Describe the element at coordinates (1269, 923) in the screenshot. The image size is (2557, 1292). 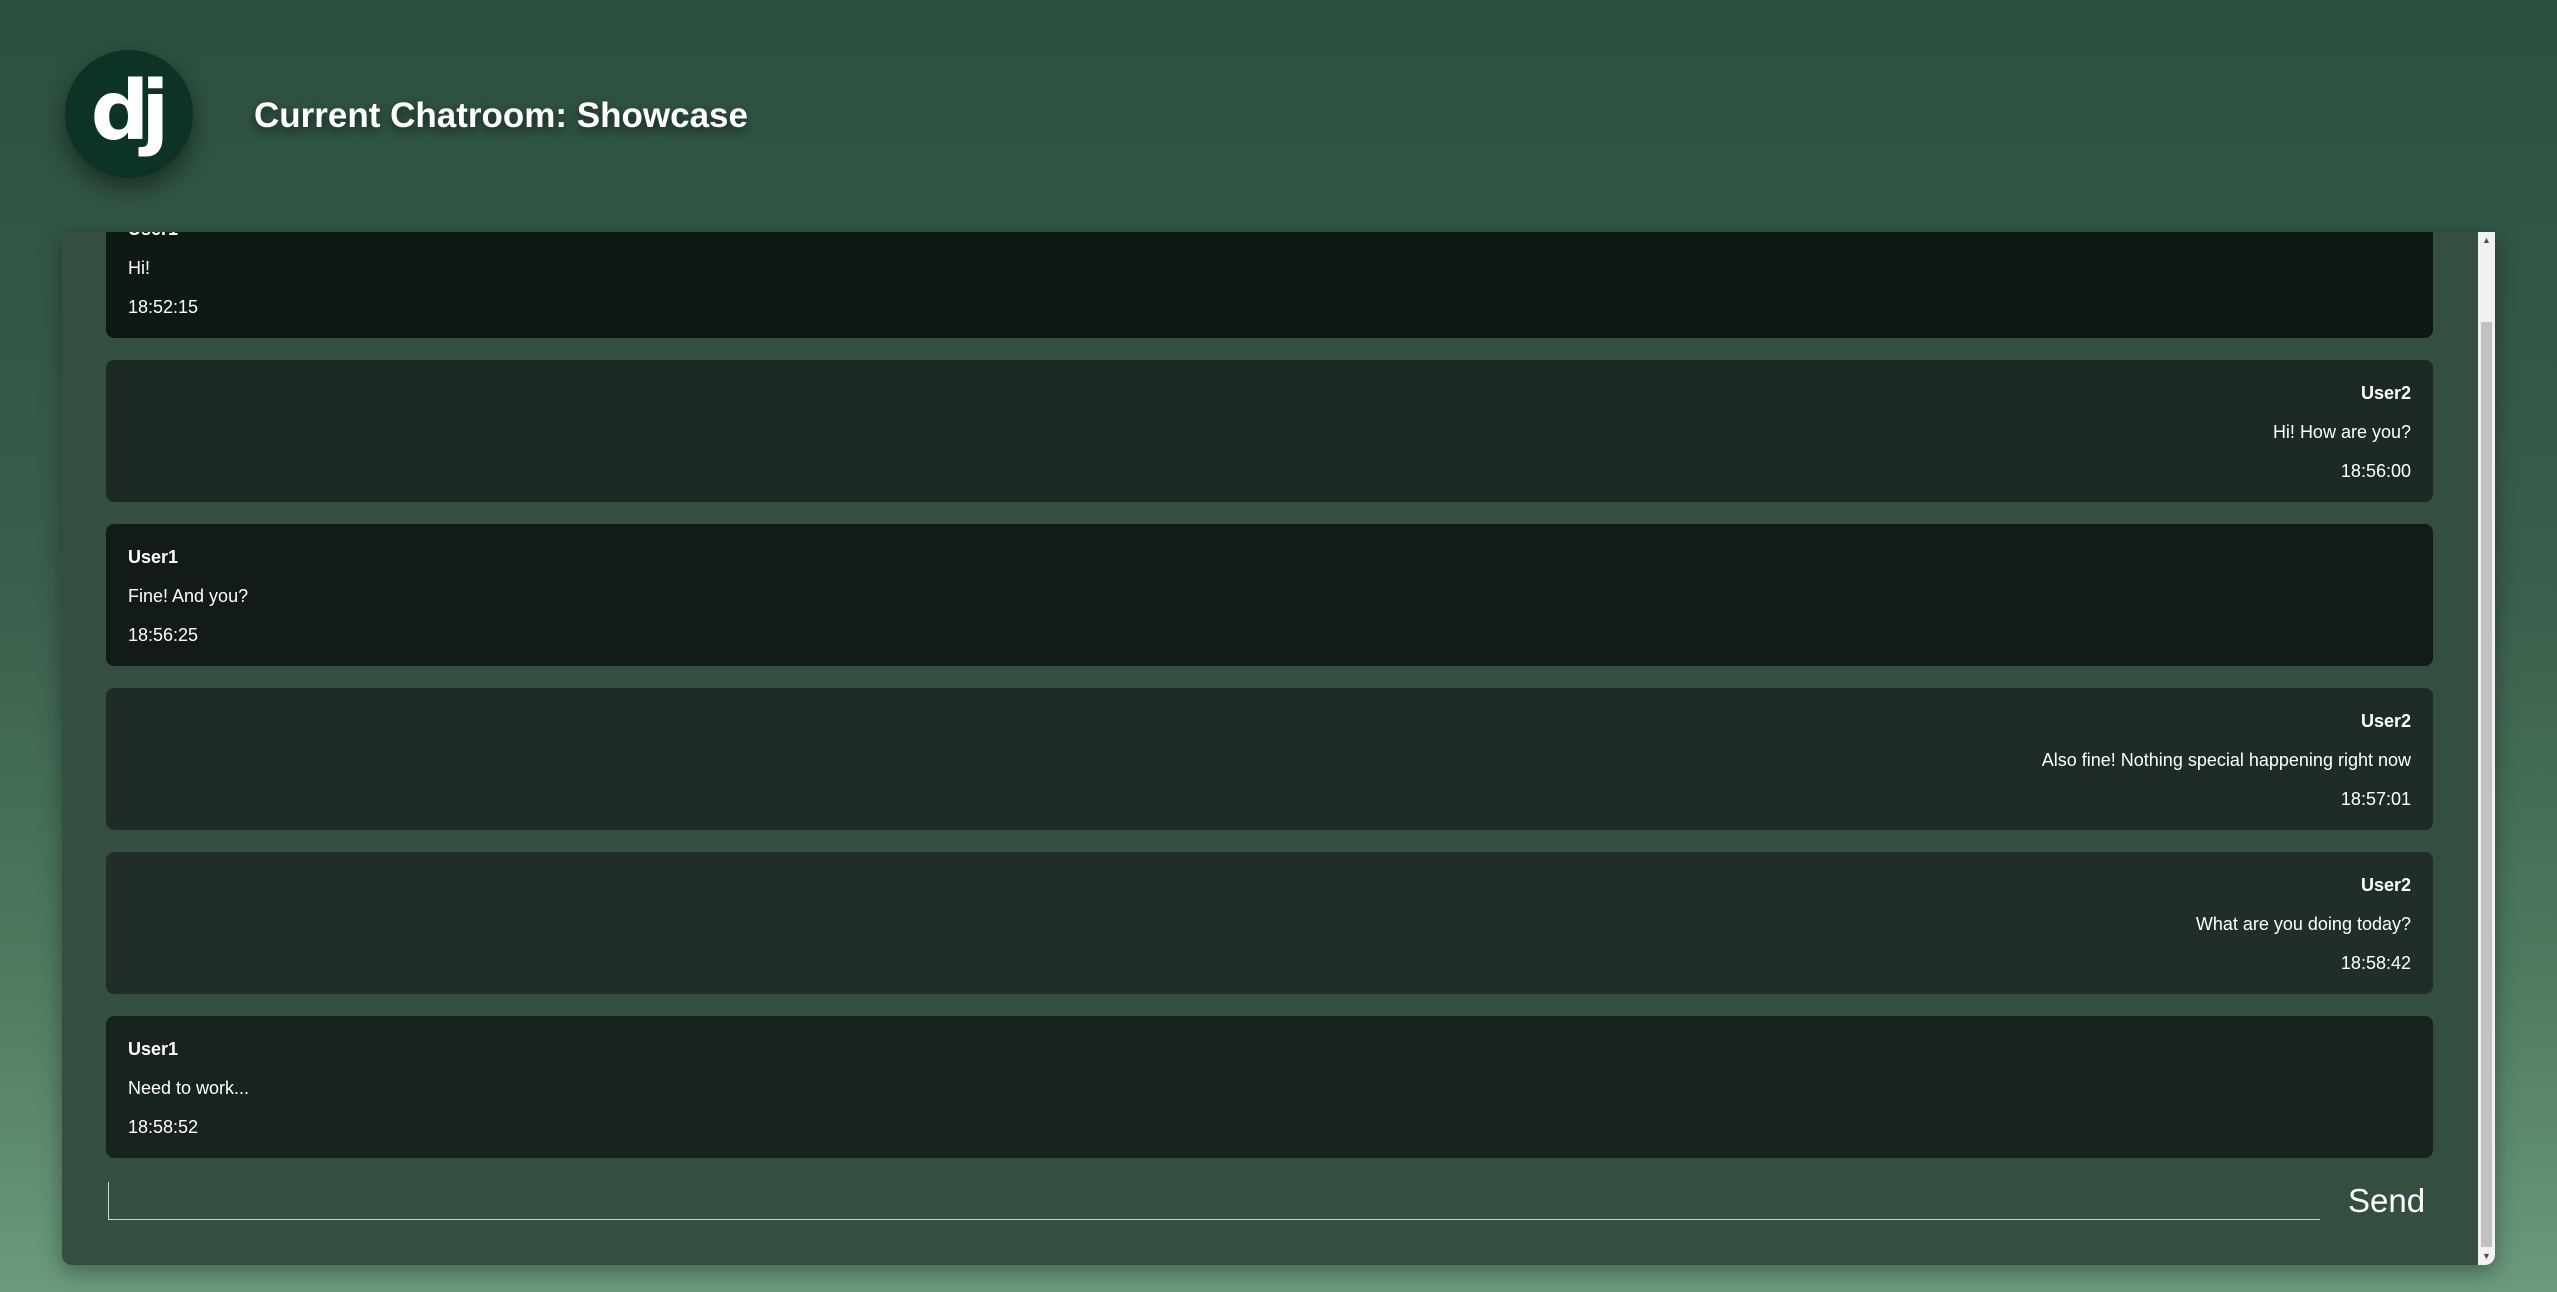
I see `chat-message: User2 What are you doing today? 18:58:42` at that location.